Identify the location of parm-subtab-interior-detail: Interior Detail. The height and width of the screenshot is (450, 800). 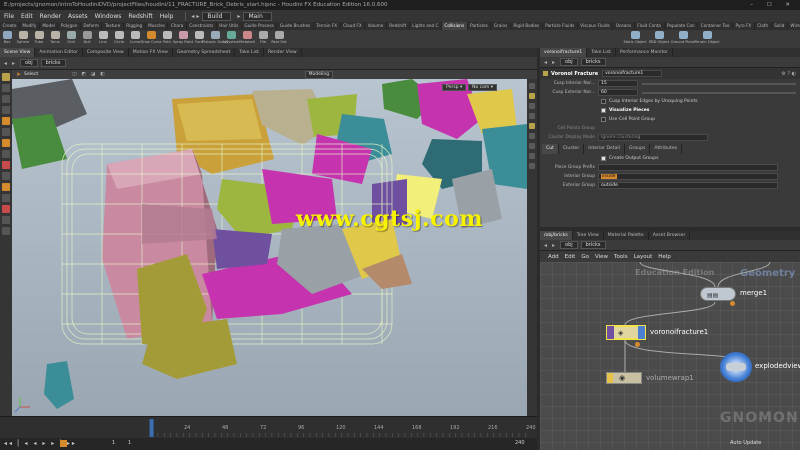
(604, 149).